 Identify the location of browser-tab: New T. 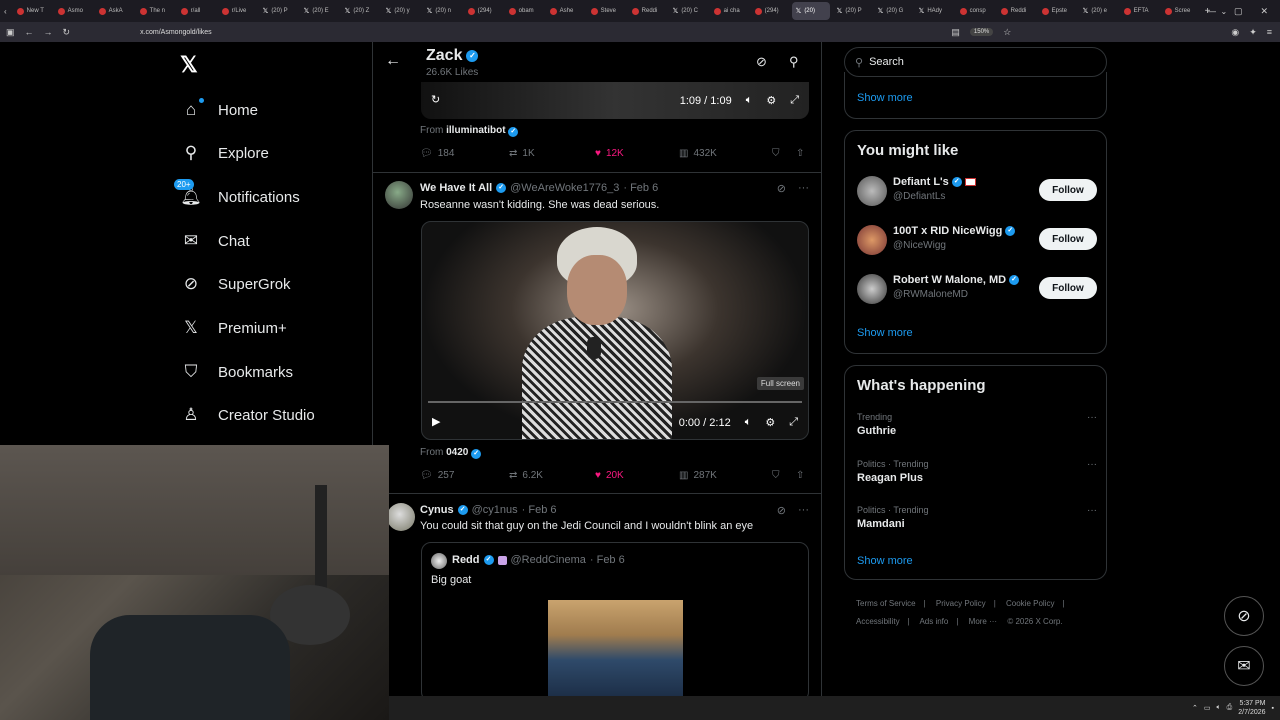
(32, 11).